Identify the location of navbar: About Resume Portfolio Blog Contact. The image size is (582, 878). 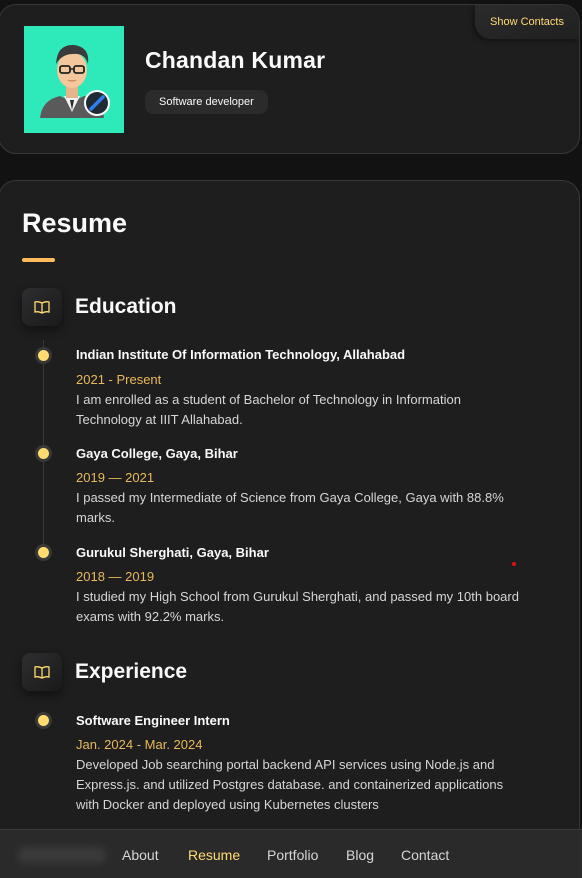
(291, 853).